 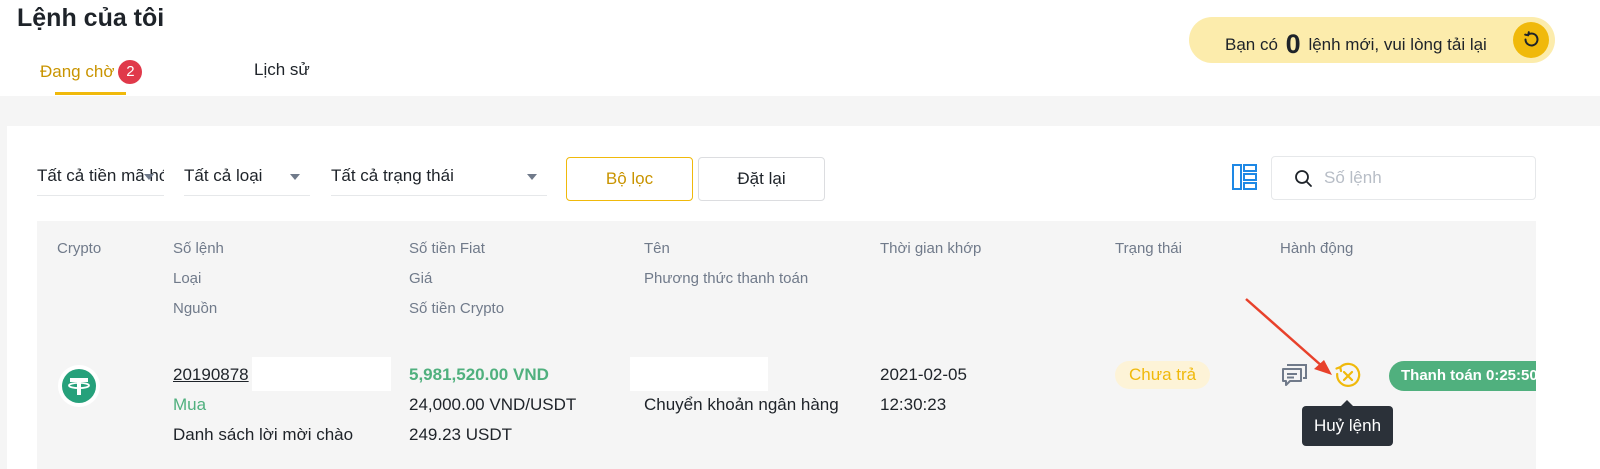 What do you see at coordinates (263, 434) in the screenshot?
I see `order-source: Danh sách lời mời chào` at bounding box center [263, 434].